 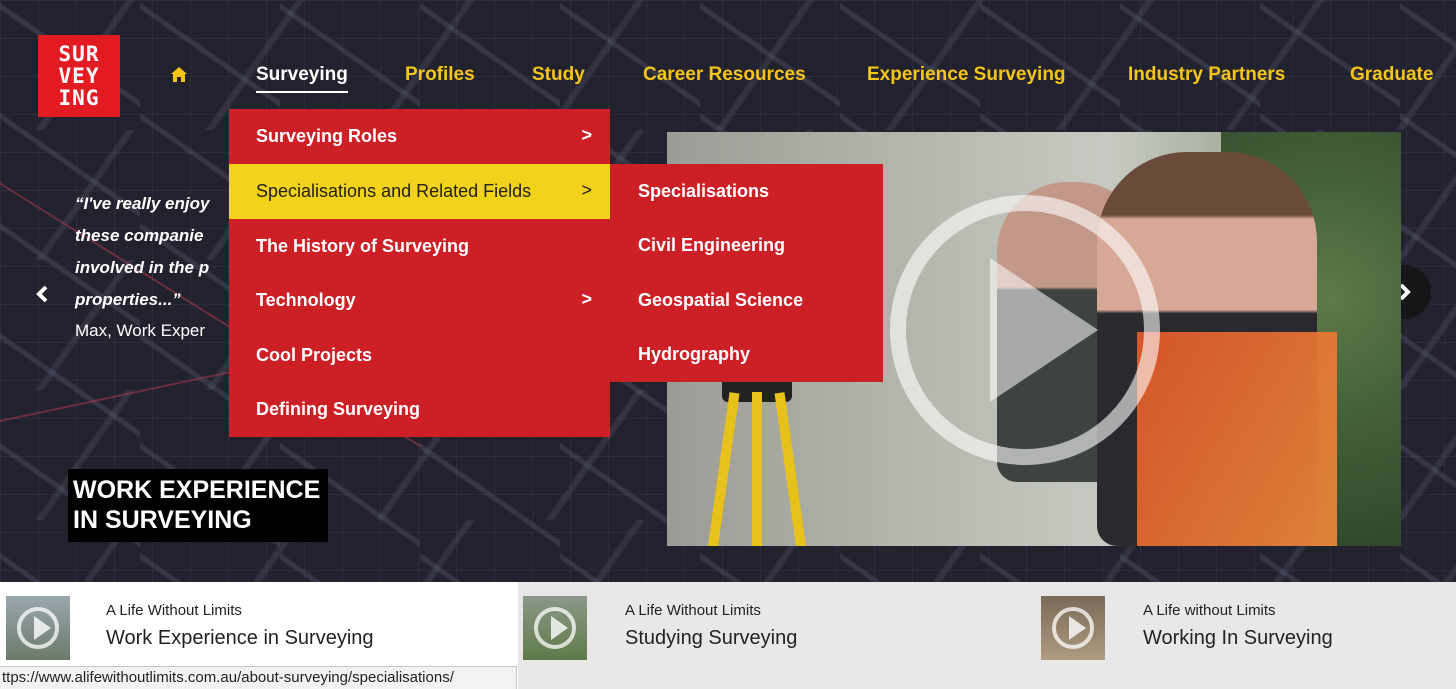 What do you see at coordinates (363, 246) in the screenshot?
I see `menu-item-label: The History of Surveying` at bounding box center [363, 246].